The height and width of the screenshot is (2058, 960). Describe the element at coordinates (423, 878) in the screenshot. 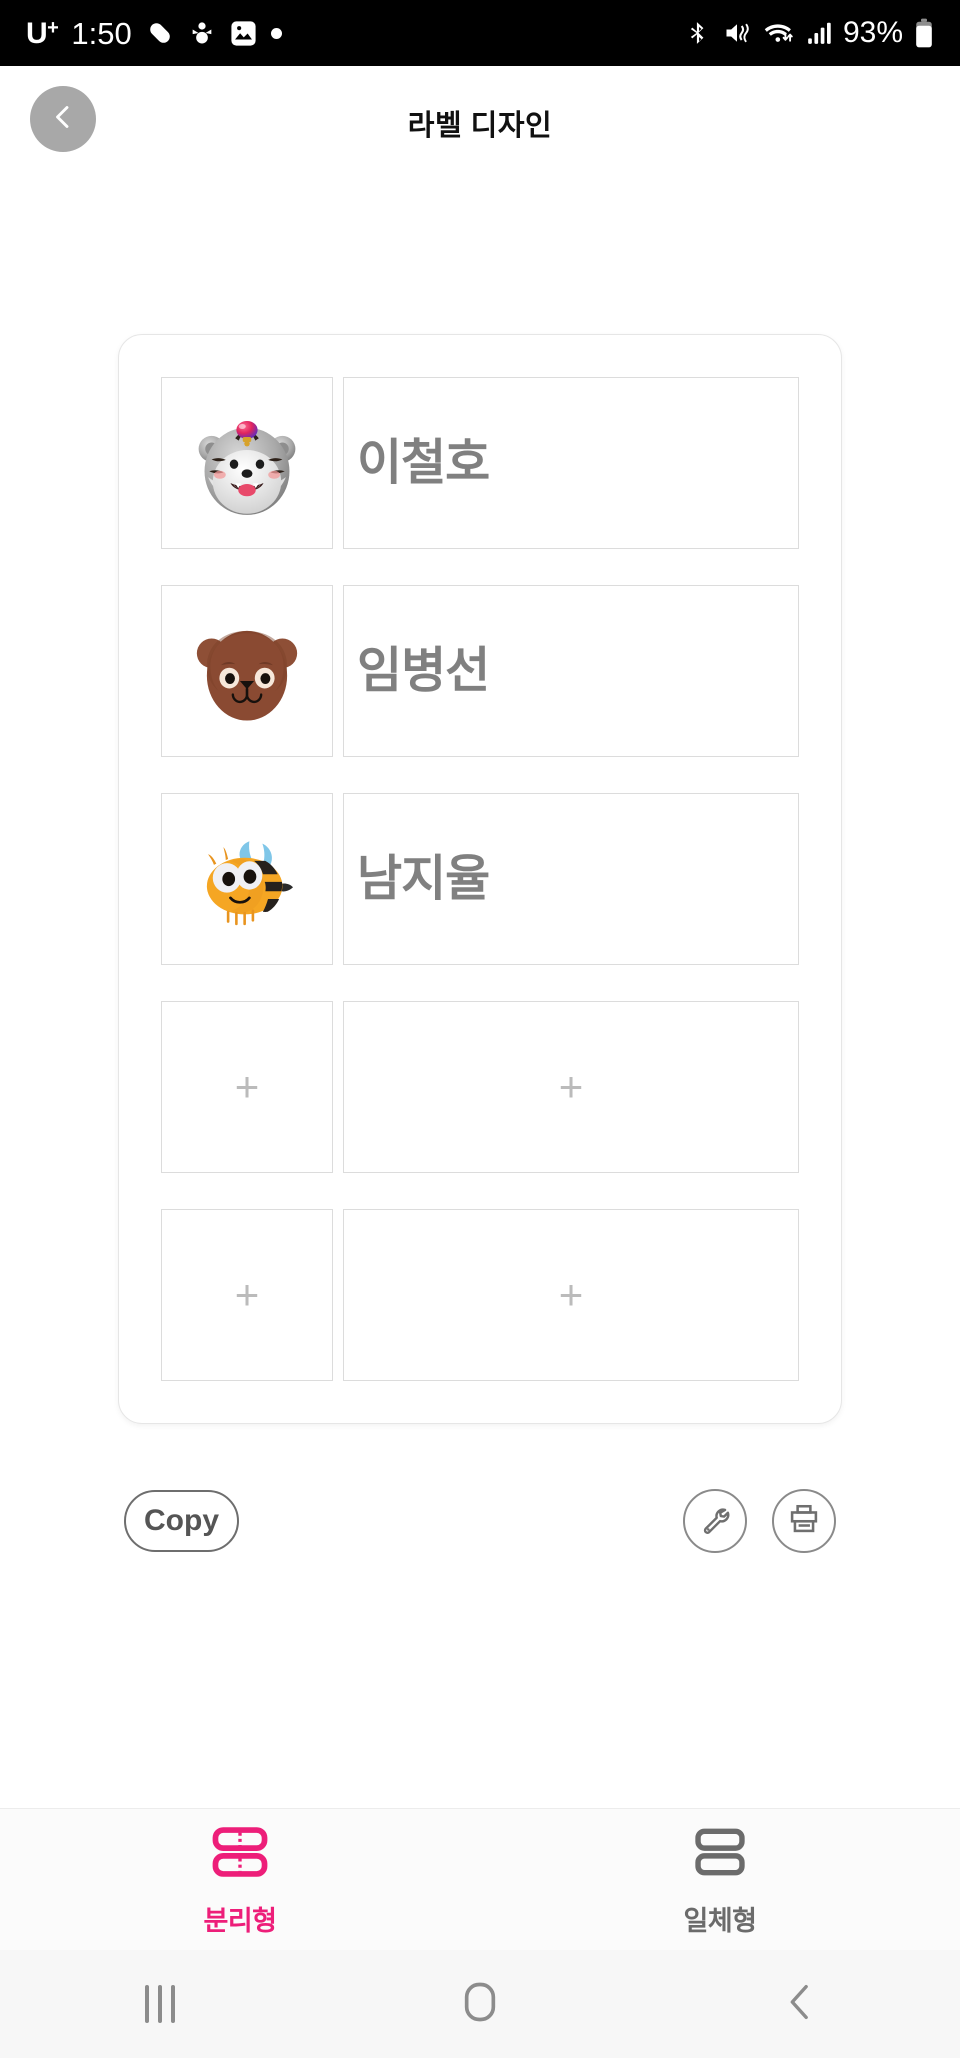

I see `label-name-text: 남지율` at that location.